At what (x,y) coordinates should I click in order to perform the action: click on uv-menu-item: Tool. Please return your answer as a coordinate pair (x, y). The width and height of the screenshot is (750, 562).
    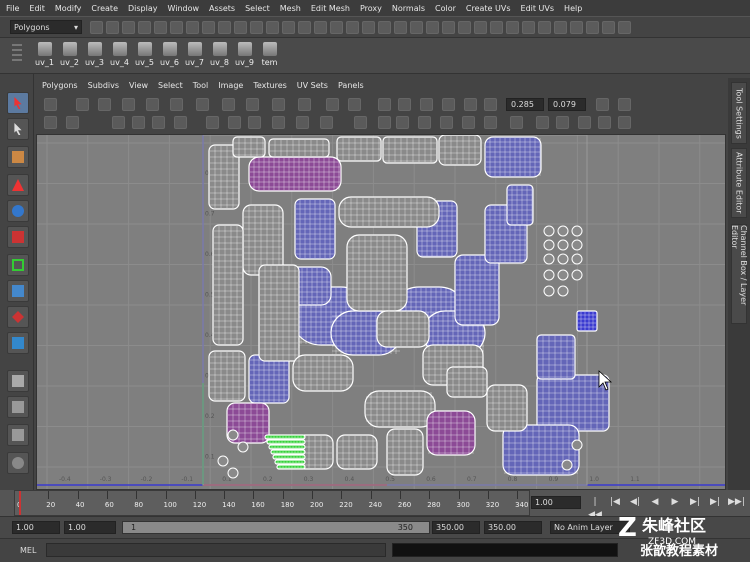
    Looking at the image, I should click on (201, 85).